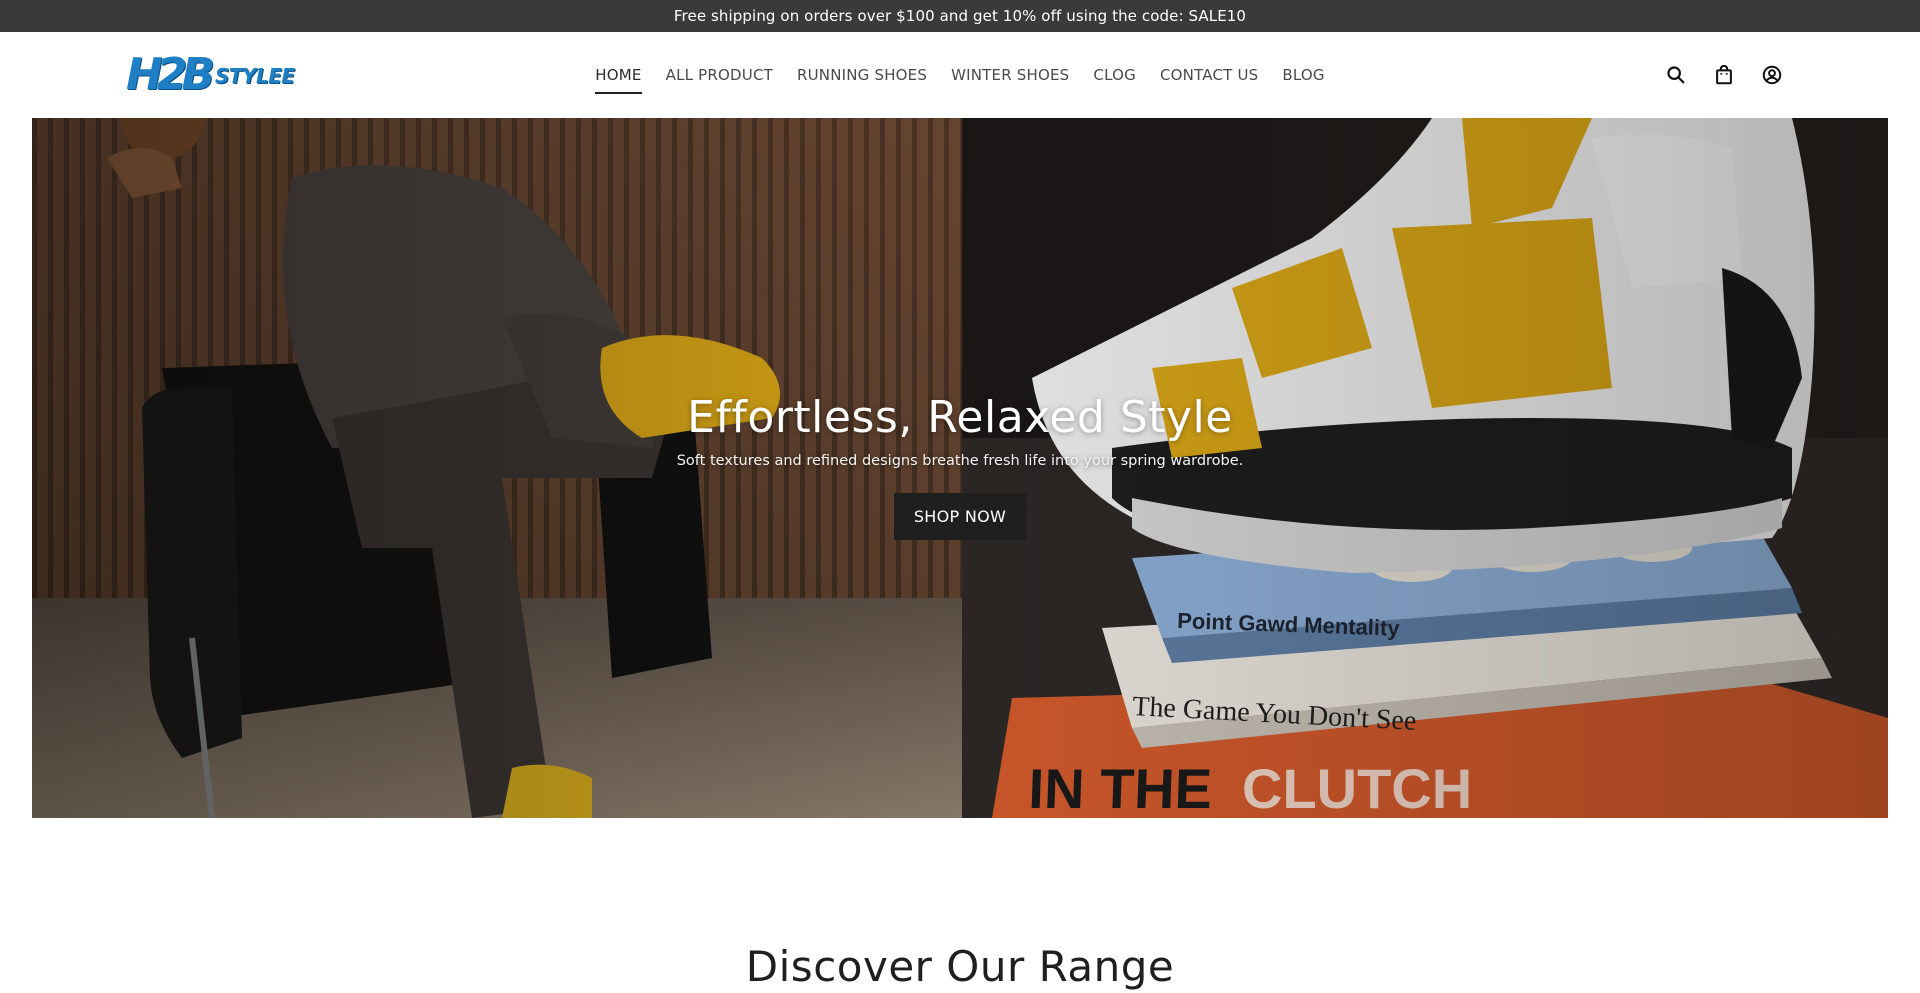 This screenshot has height=993, width=1920. What do you see at coordinates (1209, 75) in the screenshot?
I see `nav-contact-us: CONTACT US` at bounding box center [1209, 75].